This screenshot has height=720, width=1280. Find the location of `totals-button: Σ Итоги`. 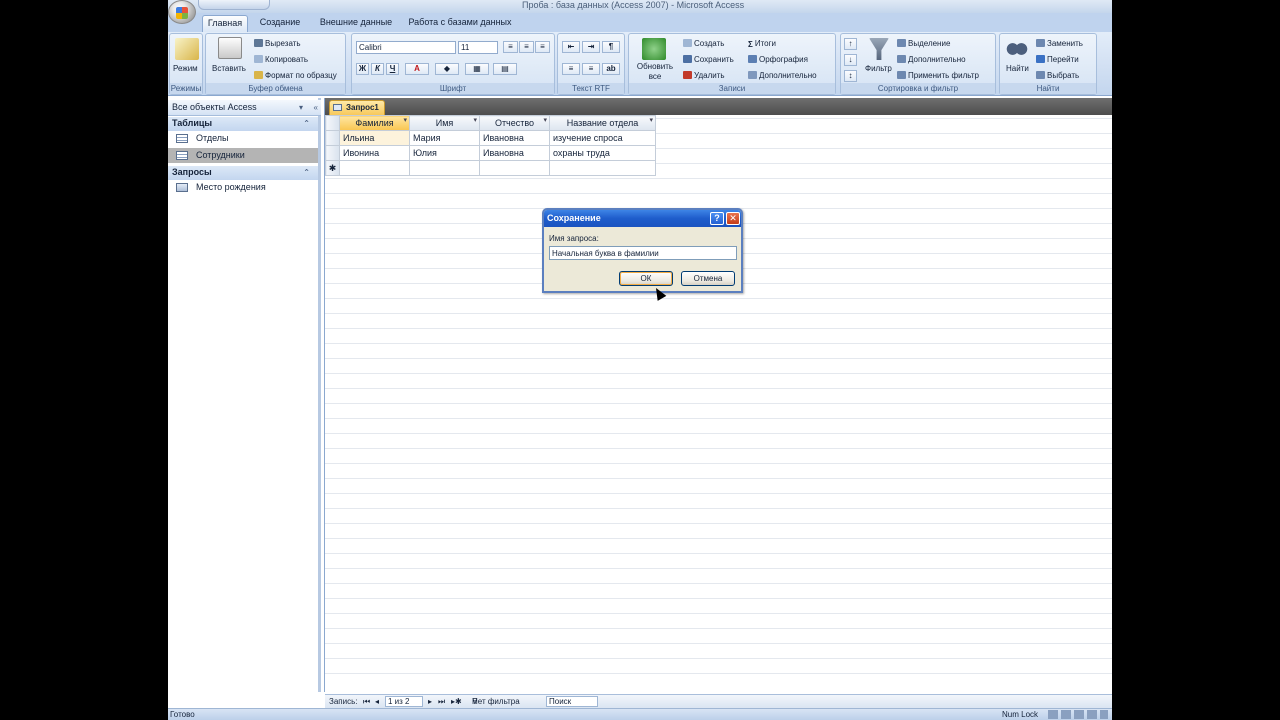

totals-button: Σ Итоги is located at coordinates (762, 44).